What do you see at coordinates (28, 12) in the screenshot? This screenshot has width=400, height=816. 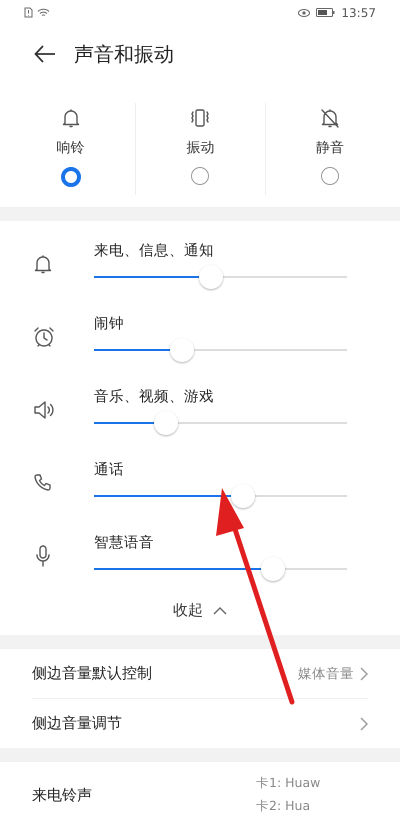 I see `sim-card-icon` at bounding box center [28, 12].